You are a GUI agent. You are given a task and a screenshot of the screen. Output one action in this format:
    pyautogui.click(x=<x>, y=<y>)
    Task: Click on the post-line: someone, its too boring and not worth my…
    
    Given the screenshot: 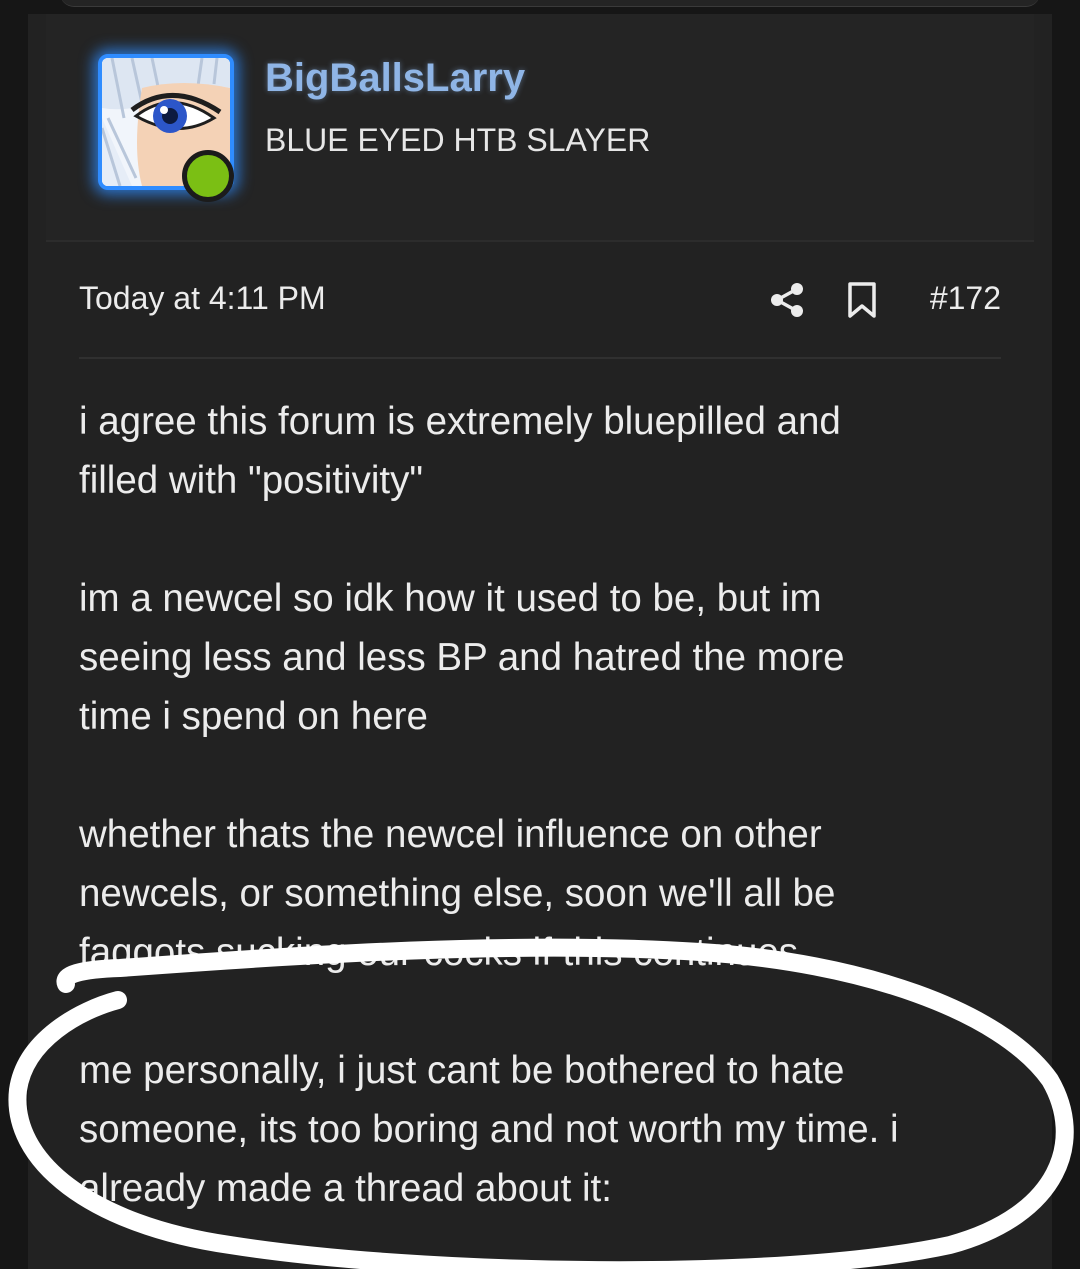 What is the action you would take?
    pyautogui.click(x=489, y=1129)
    